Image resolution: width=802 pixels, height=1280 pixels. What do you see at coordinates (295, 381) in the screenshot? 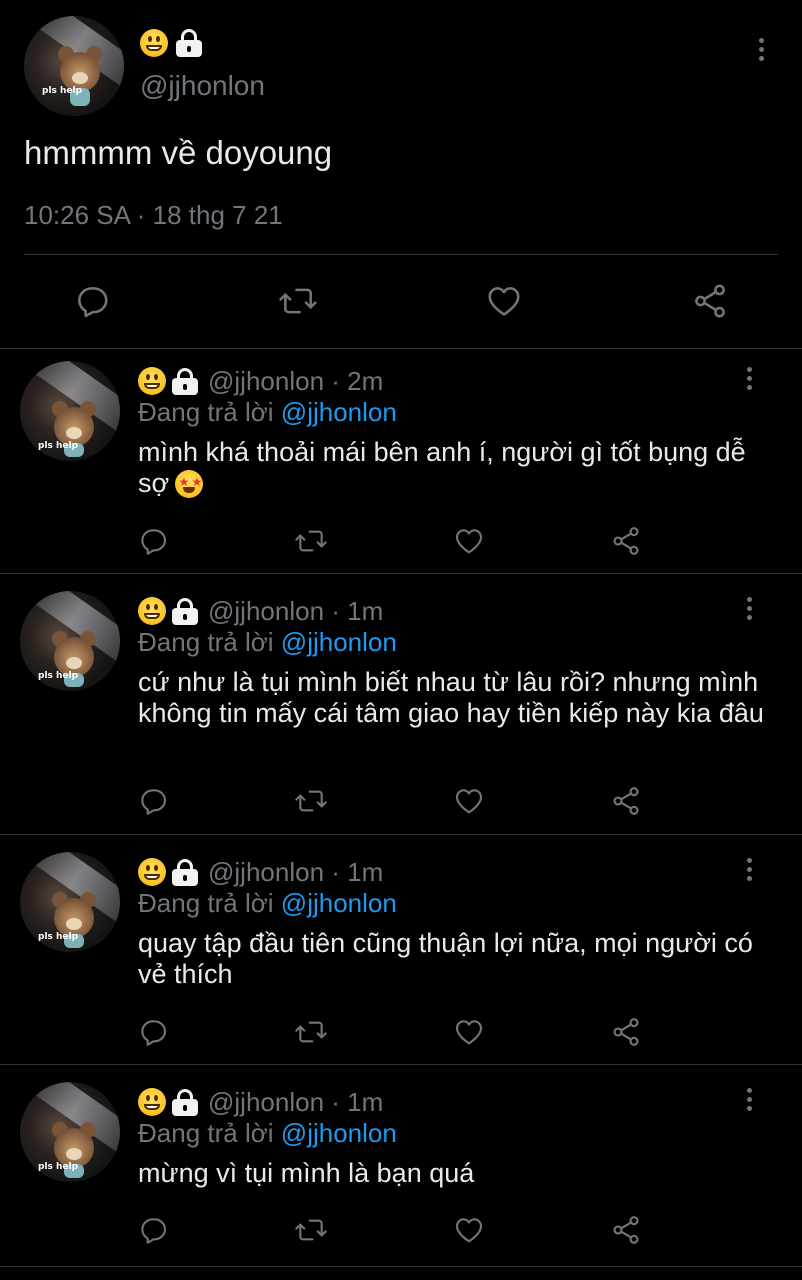
I see `user-handle-time: @jjhonlon · 2m` at bounding box center [295, 381].